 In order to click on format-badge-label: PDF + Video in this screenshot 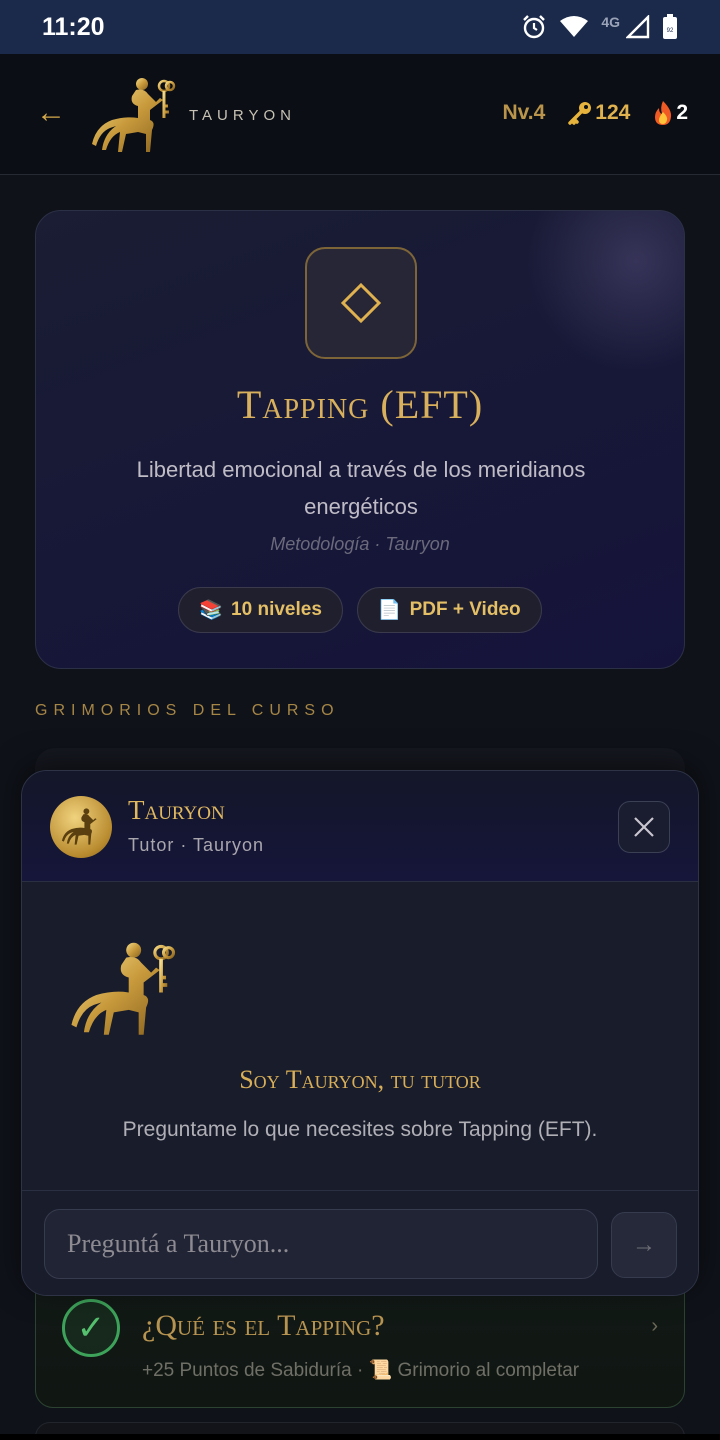, I will do `click(465, 609)`.